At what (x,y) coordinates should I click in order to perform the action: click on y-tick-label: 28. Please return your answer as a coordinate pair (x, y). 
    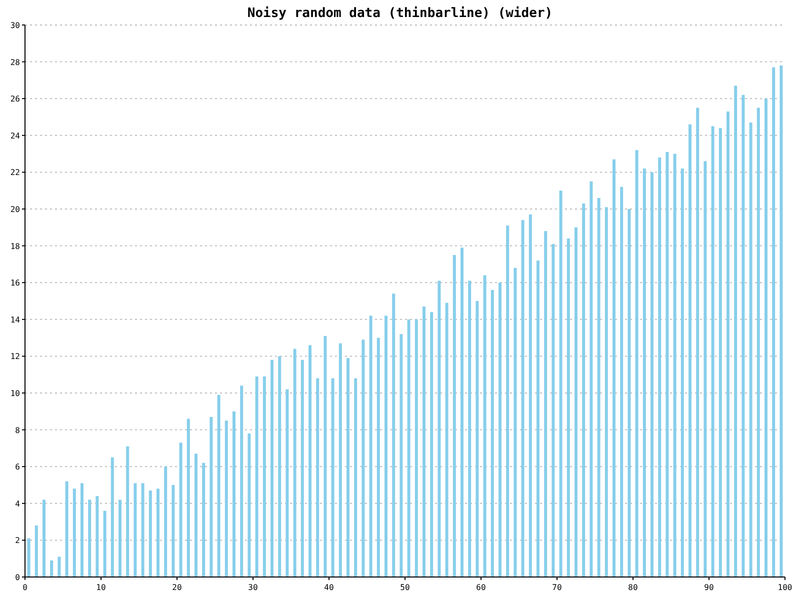
    Looking at the image, I should click on (15, 62).